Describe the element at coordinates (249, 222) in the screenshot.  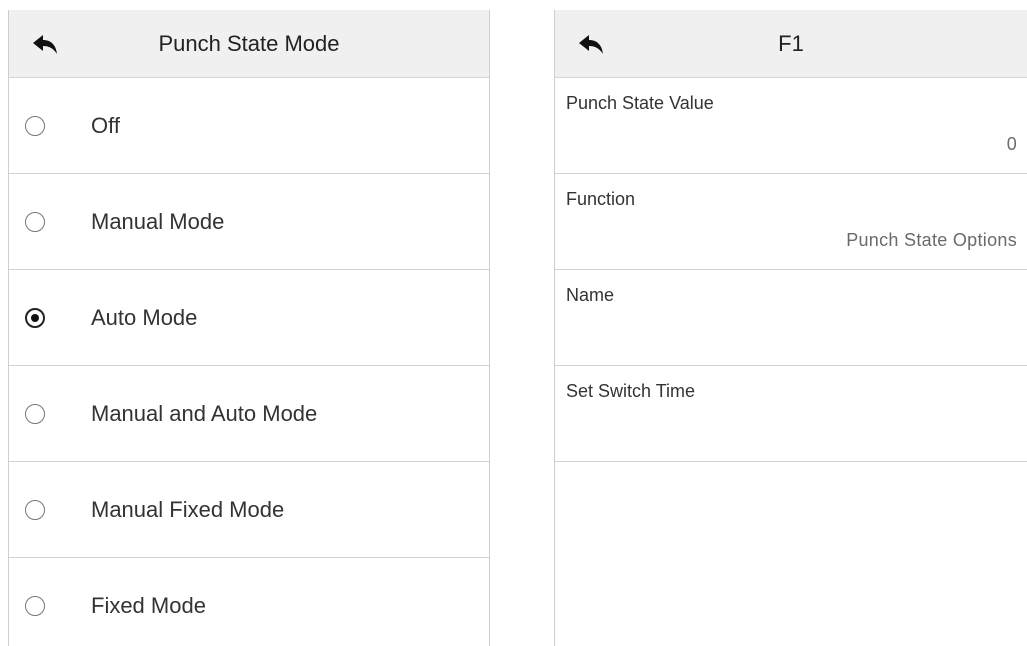
I see `option-manual-mode: Manual Mode` at that location.